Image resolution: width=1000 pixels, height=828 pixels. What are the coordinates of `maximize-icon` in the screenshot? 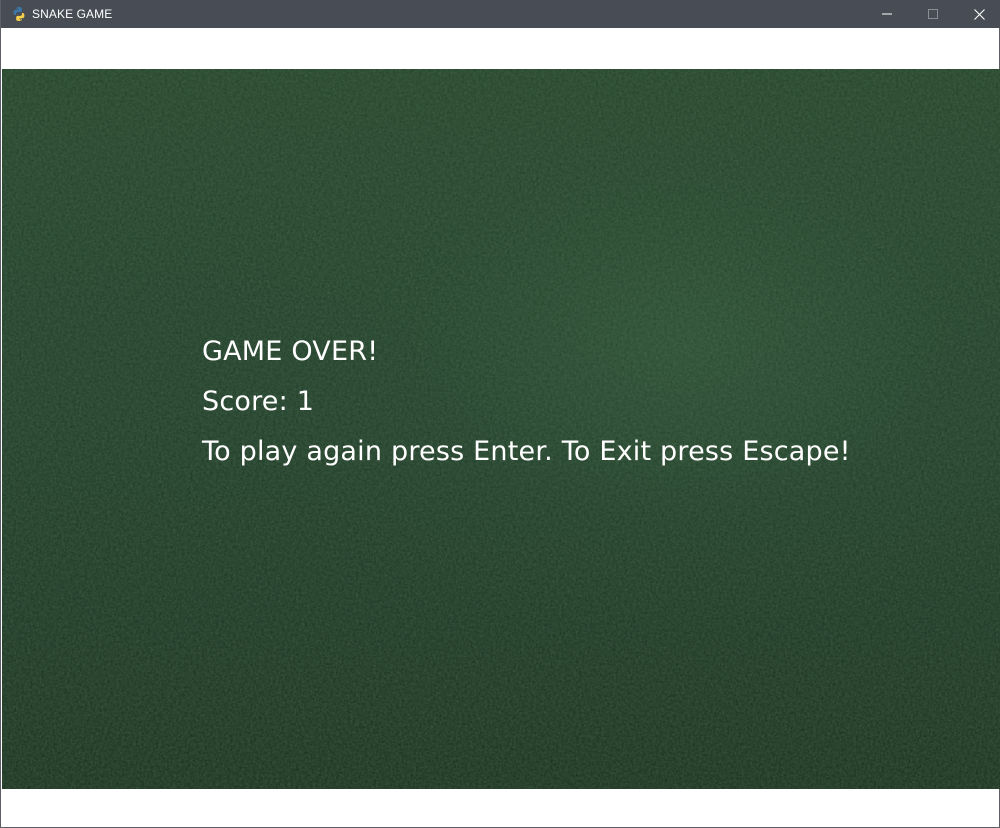 It's located at (933, 14).